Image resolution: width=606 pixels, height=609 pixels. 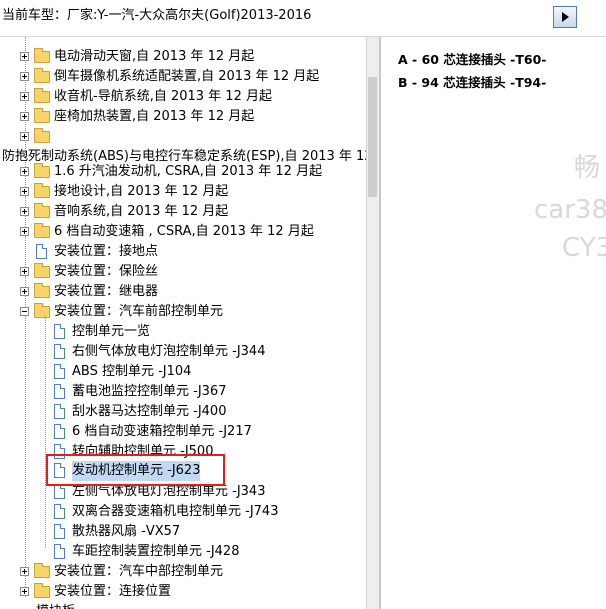 What do you see at coordinates (139, 311) in the screenshot?
I see `tree-node-label: 安装位置：汽车前部控制单元` at bounding box center [139, 311].